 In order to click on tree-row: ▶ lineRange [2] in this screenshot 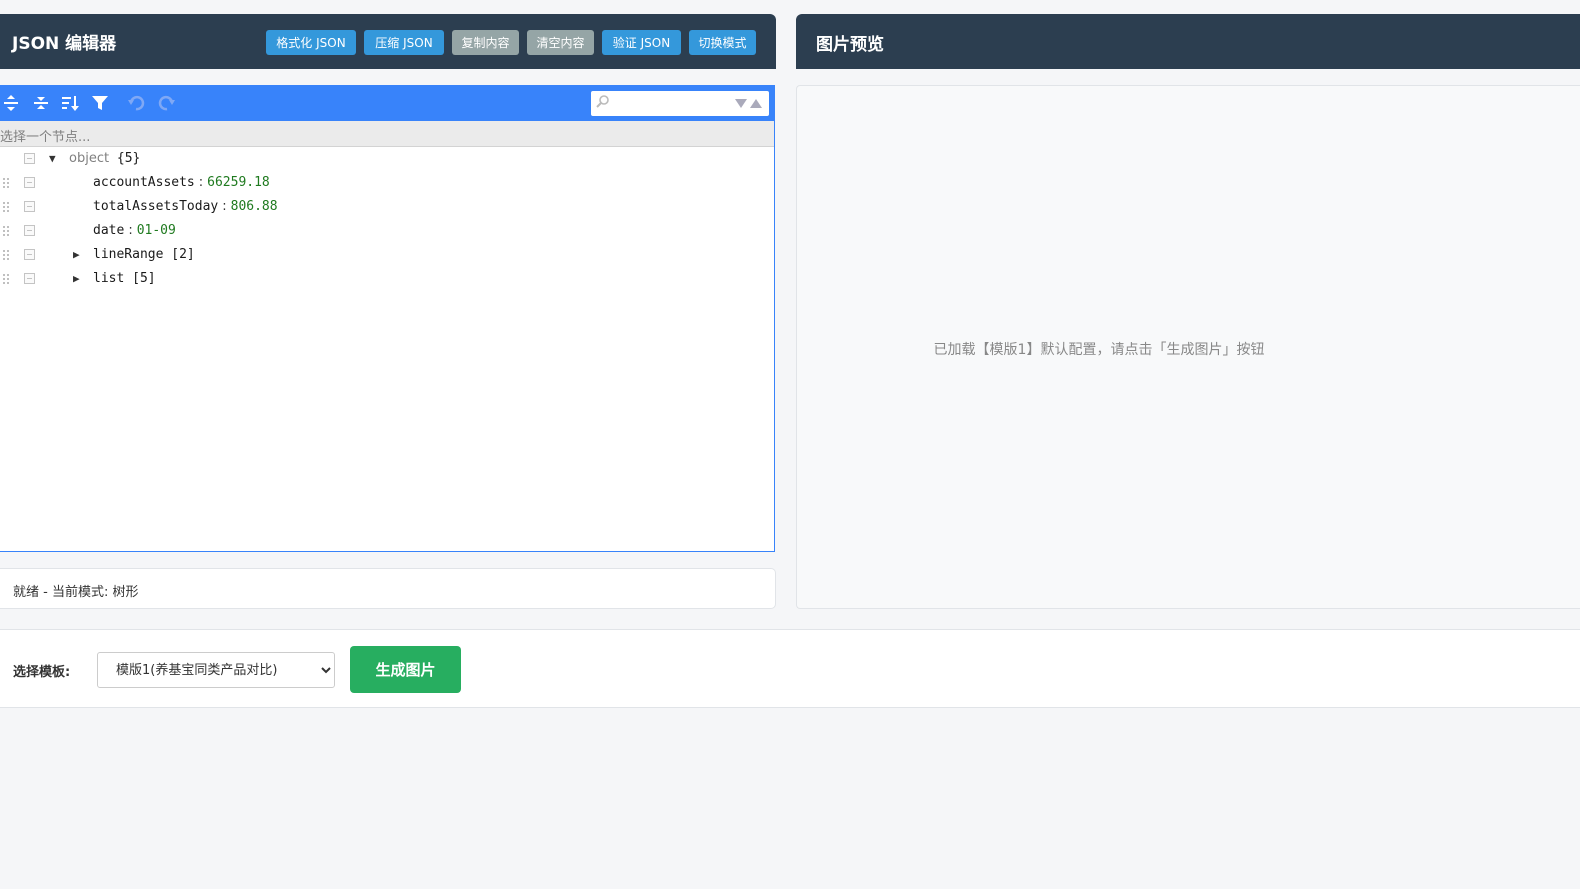, I will do `click(387, 255)`.